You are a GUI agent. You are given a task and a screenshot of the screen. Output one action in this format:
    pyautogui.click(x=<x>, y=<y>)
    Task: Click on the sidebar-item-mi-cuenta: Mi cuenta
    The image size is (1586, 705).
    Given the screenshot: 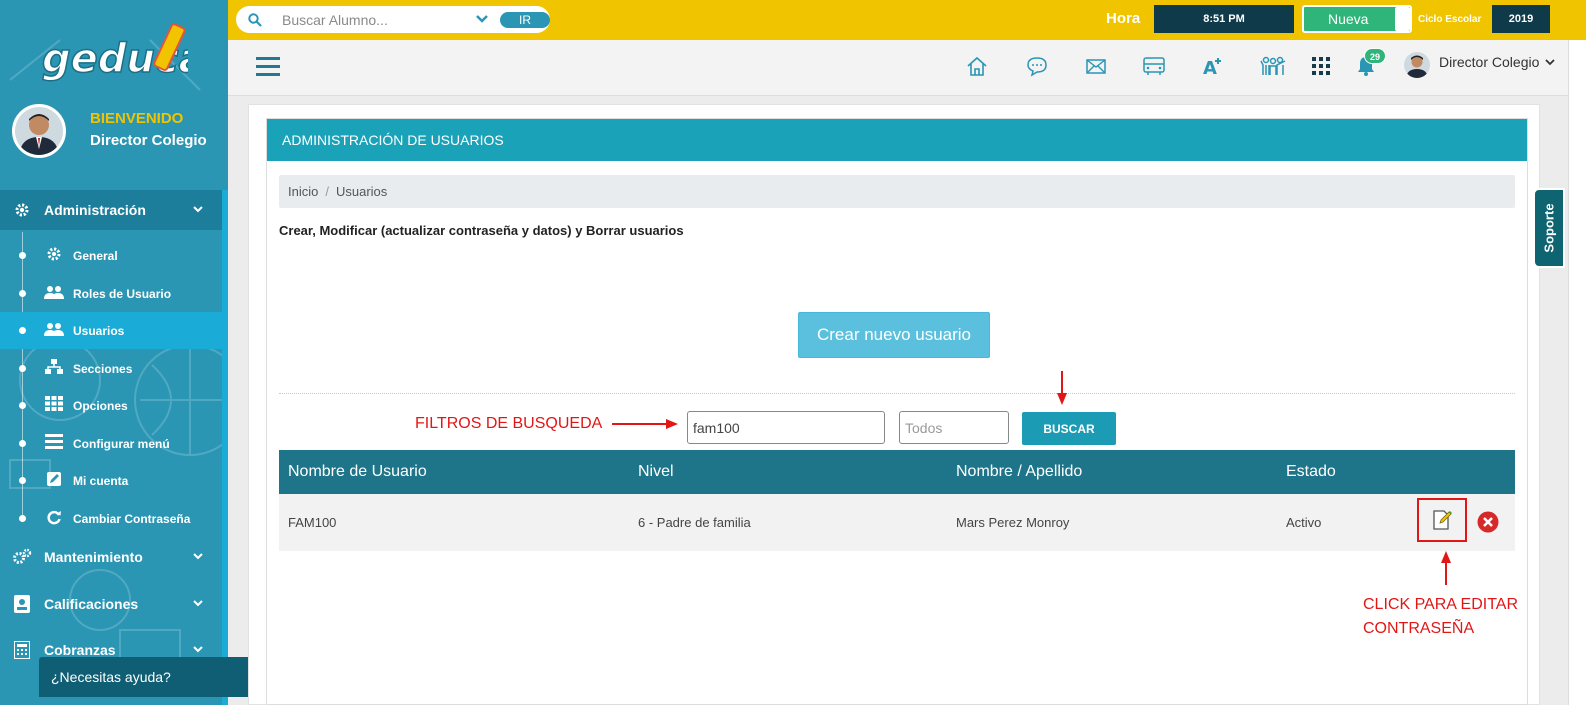 What is the action you would take?
    pyautogui.click(x=111, y=480)
    